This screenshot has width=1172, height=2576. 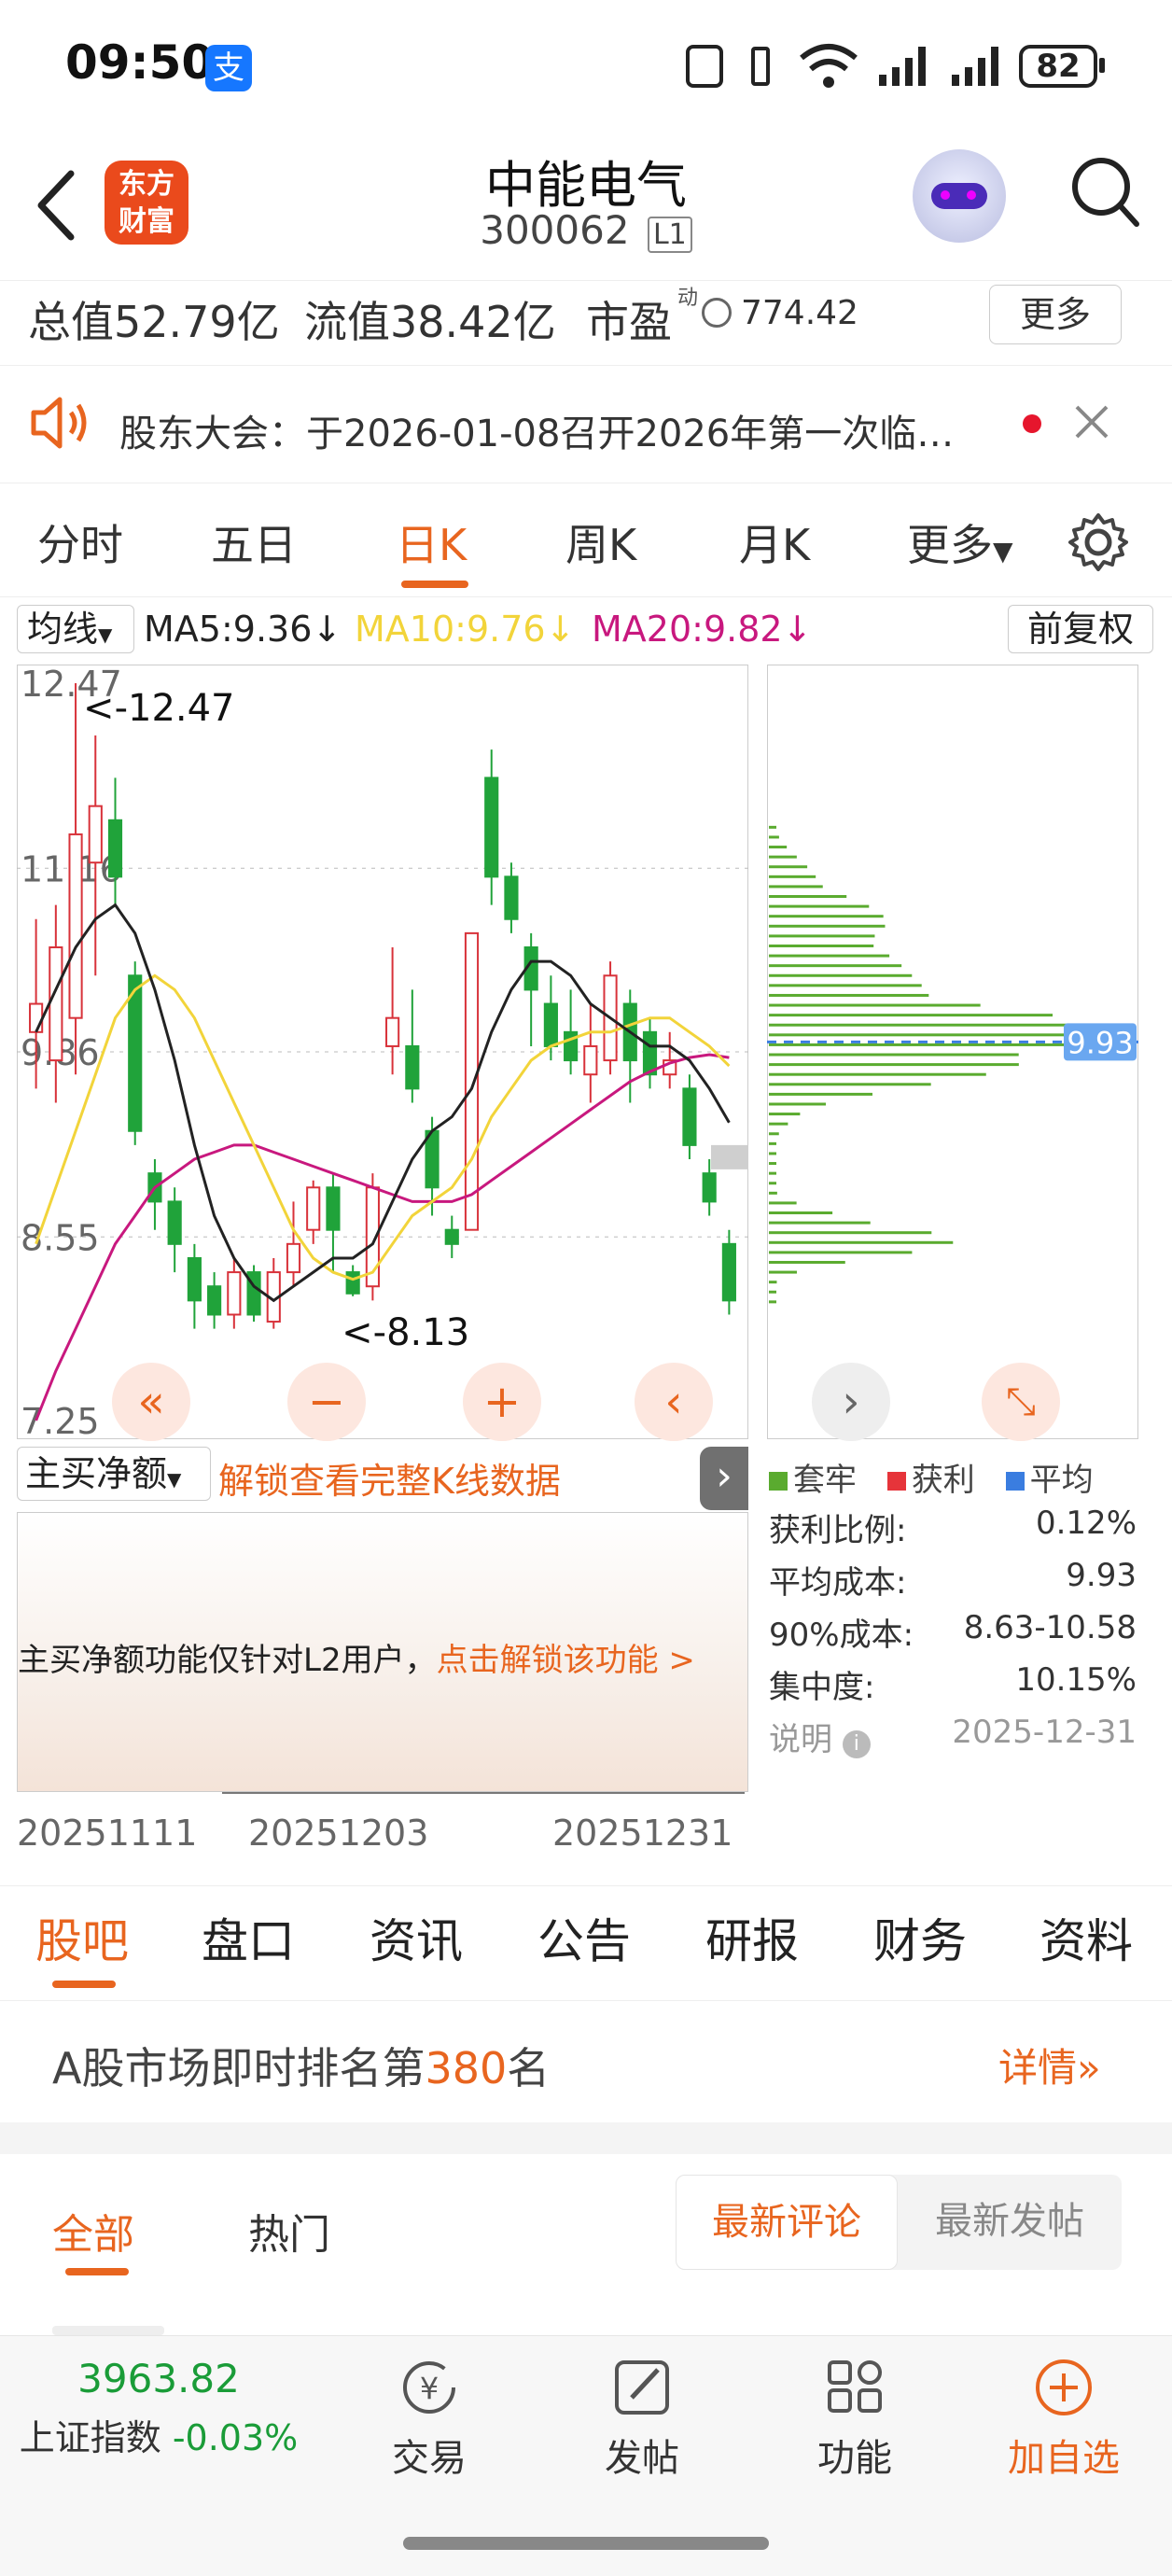 What do you see at coordinates (389, 1478) in the screenshot?
I see `unlock-kline-link: 解锁查看完整K线数据` at bounding box center [389, 1478].